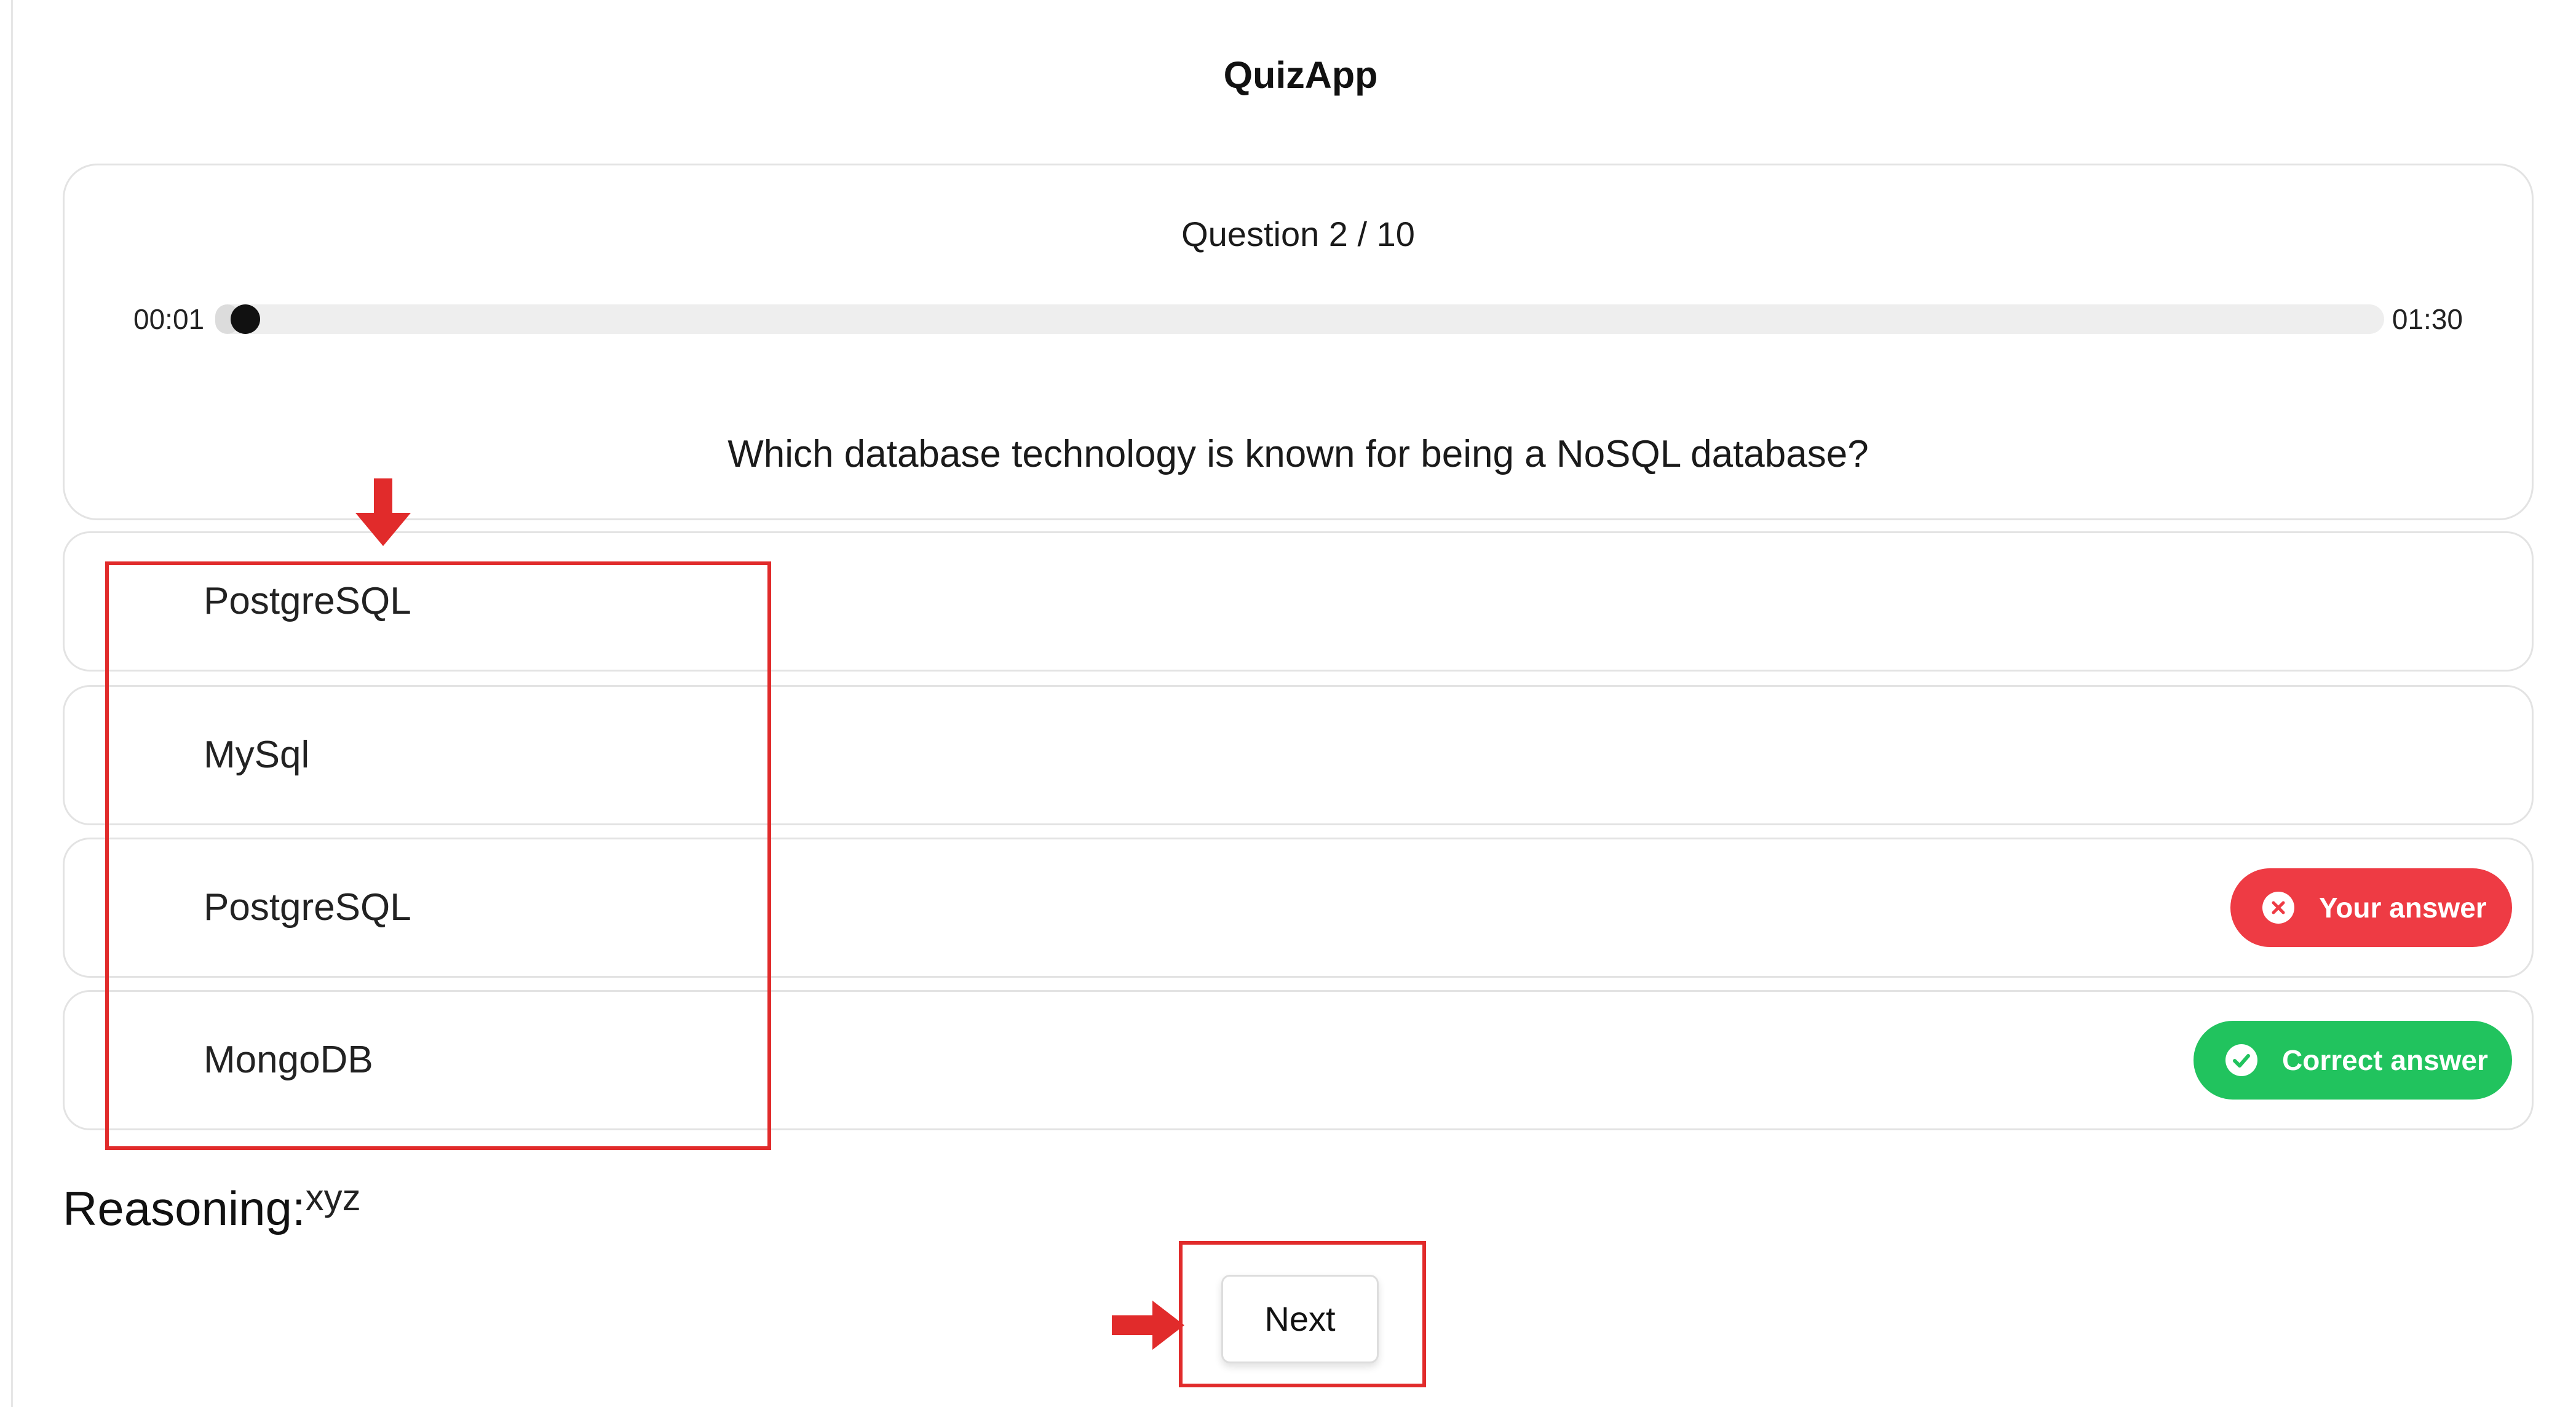  I want to click on reasoning-label: Reasoning:, so click(184, 1208).